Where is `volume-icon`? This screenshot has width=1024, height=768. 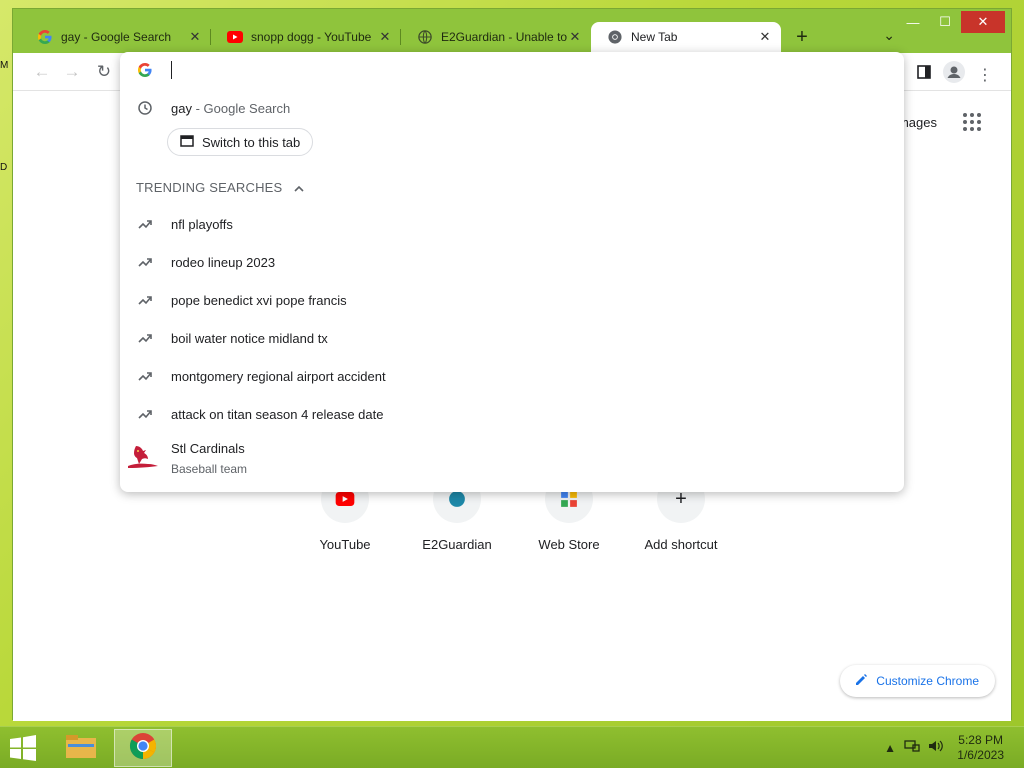
volume-icon is located at coordinates (936, 747).